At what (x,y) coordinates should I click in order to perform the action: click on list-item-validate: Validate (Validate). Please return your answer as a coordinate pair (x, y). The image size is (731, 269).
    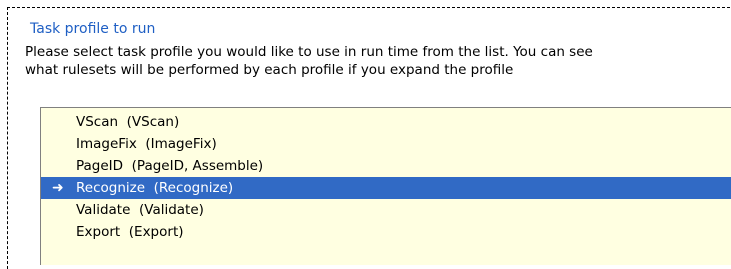
    Looking at the image, I should click on (386, 210).